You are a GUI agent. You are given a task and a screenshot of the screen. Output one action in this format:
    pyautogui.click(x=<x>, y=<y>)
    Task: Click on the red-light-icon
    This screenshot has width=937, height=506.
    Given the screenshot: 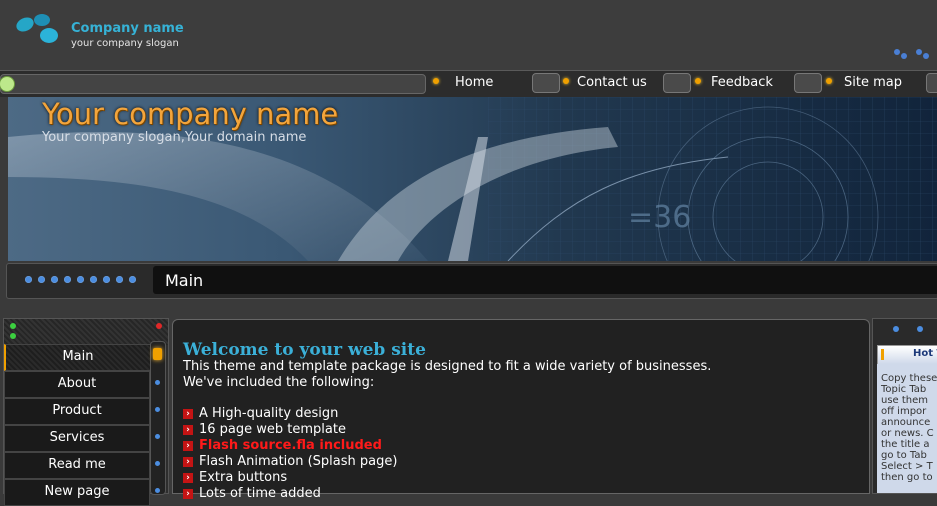 What is the action you would take?
    pyautogui.click(x=159, y=326)
    